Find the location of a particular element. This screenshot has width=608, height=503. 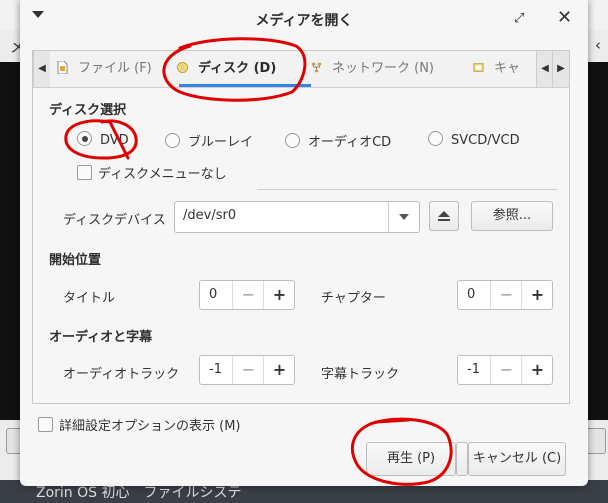

tab-capture-label: キャ is located at coordinates (507, 68).